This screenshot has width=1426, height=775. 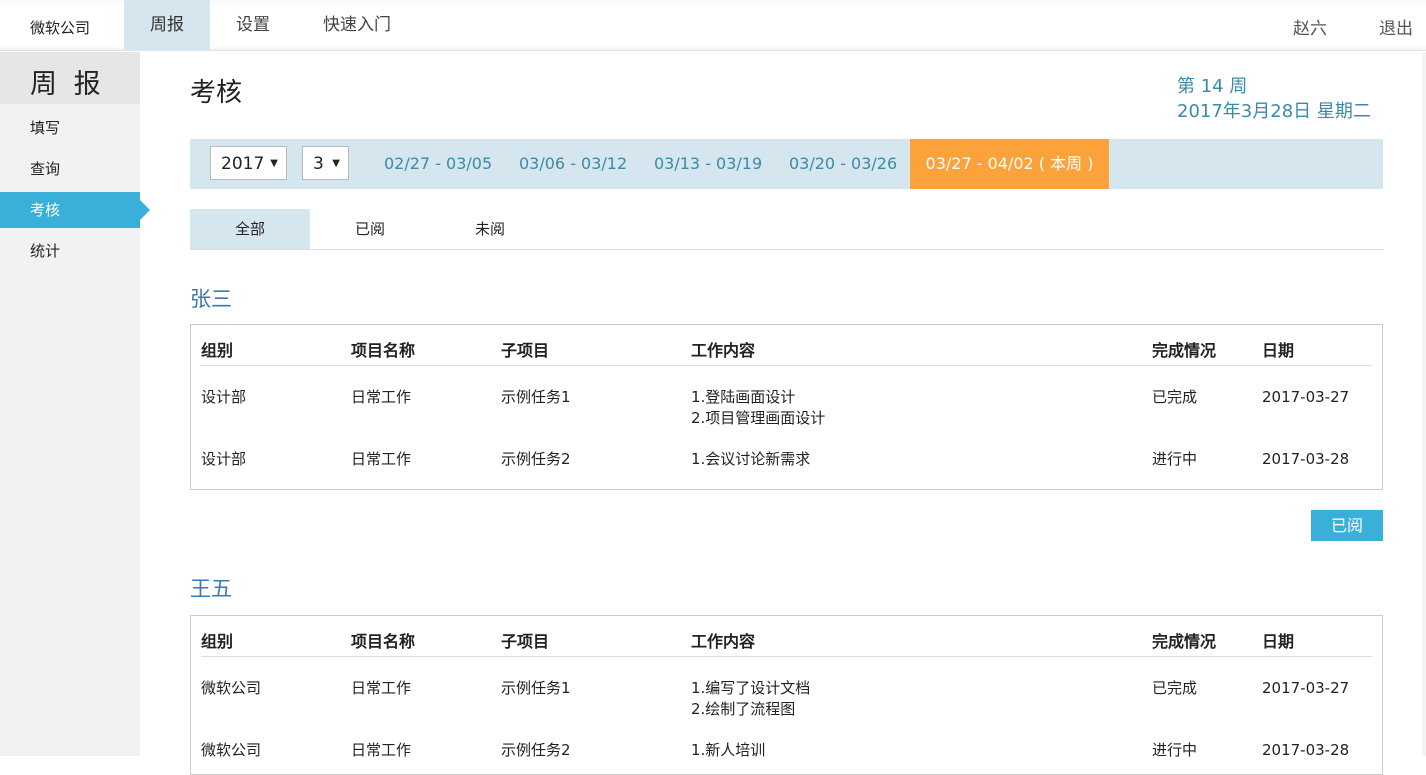 What do you see at coordinates (75, 404) in the screenshot?
I see `sidebar: 周 报 填写 查询 考核 统计` at bounding box center [75, 404].